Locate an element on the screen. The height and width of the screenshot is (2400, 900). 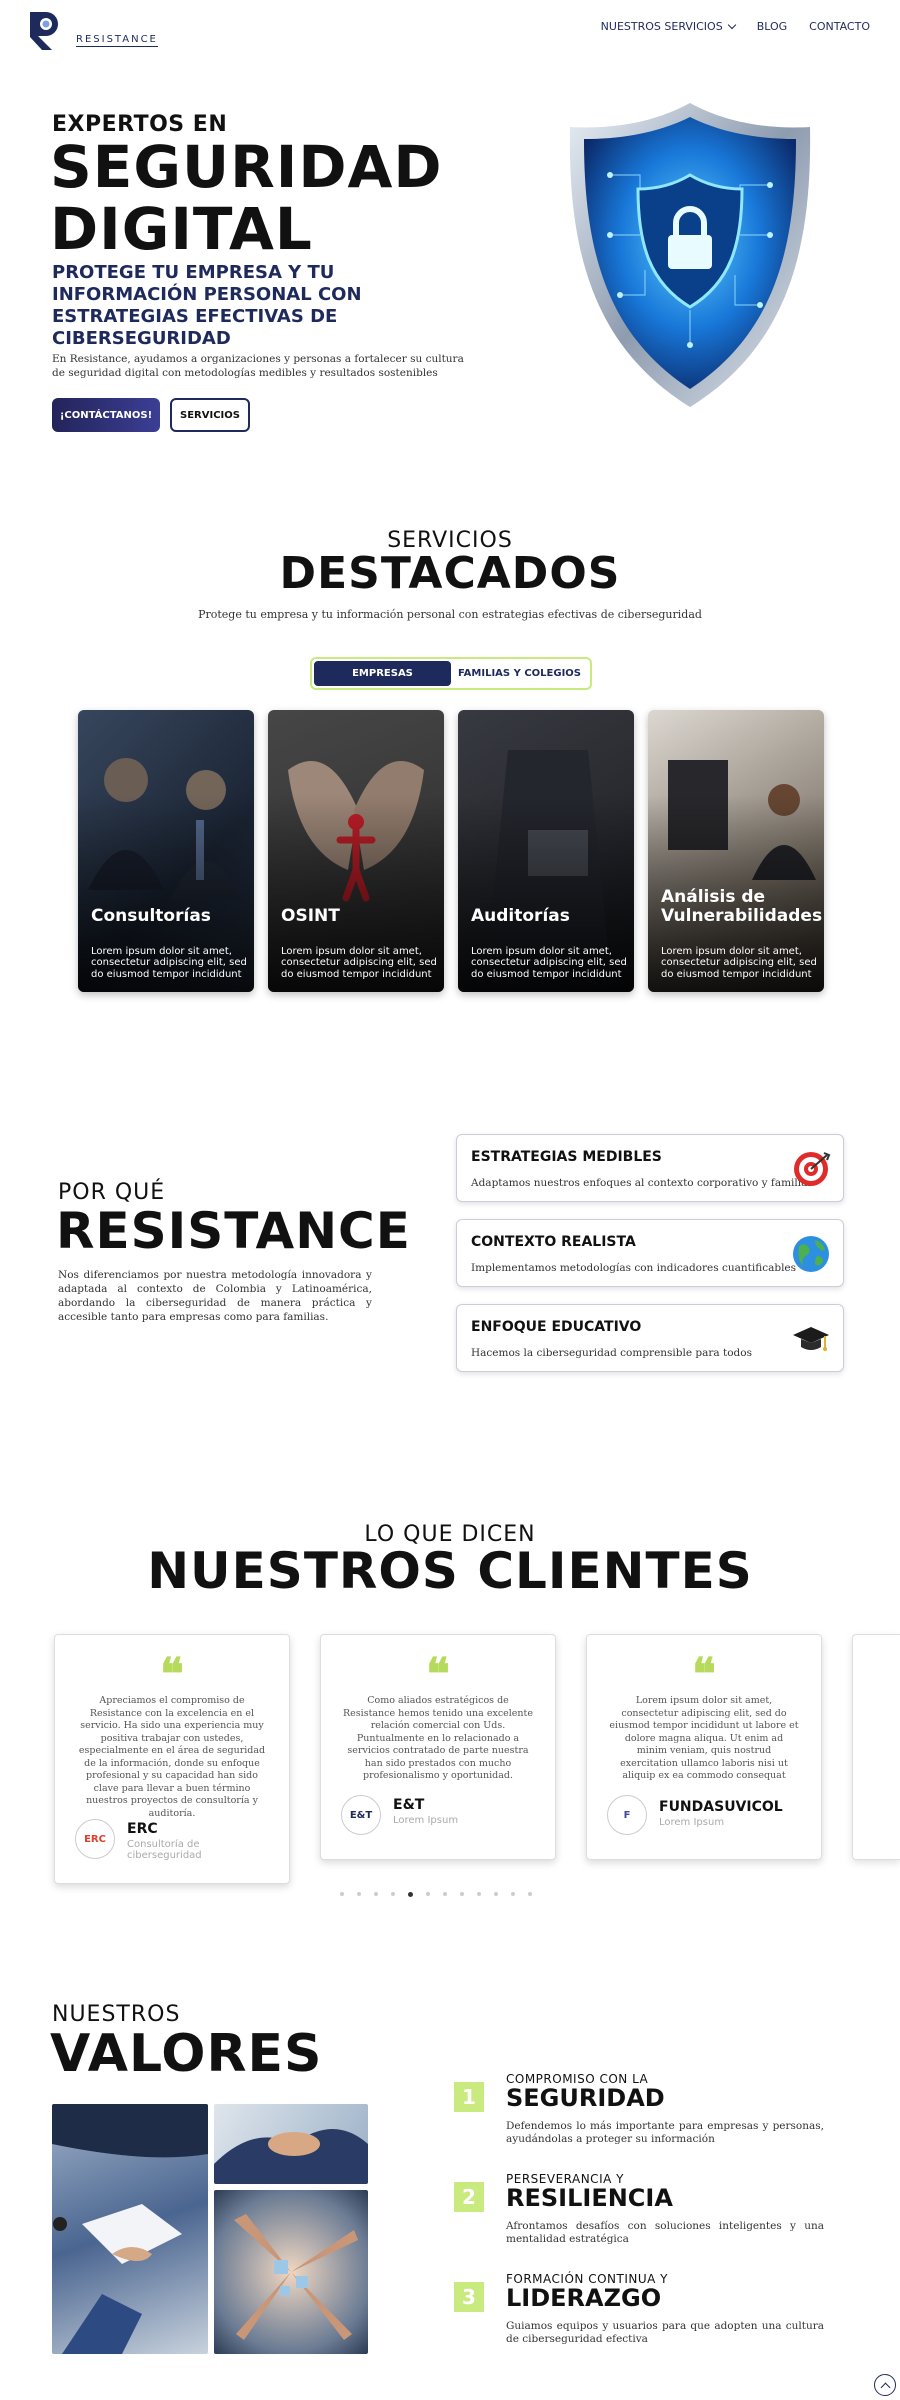
values-photo-puzzle is located at coordinates (291, 2272).